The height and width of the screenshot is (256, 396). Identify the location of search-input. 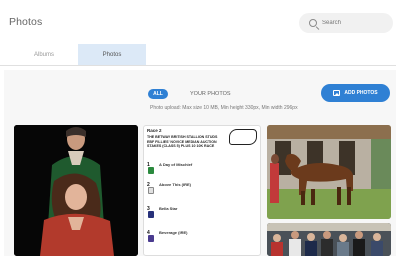
(352, 23).